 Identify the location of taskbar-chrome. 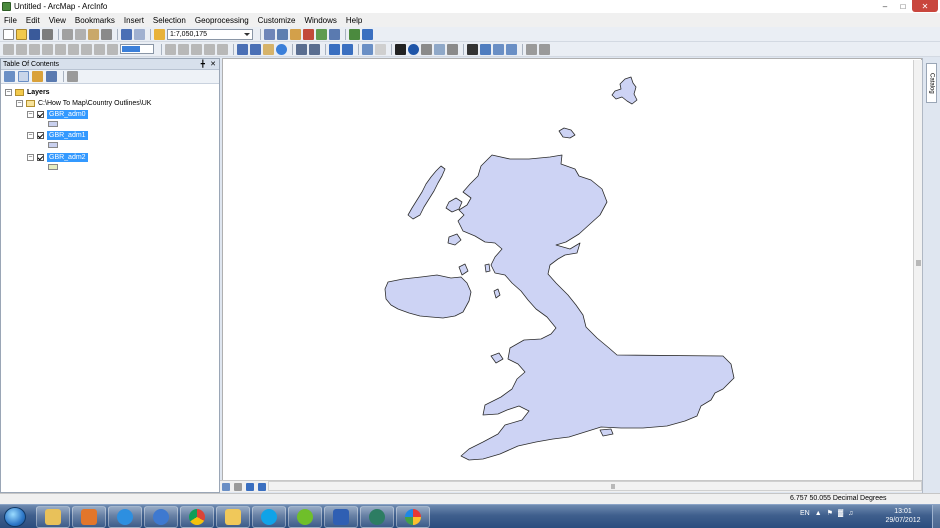
(197, 517).